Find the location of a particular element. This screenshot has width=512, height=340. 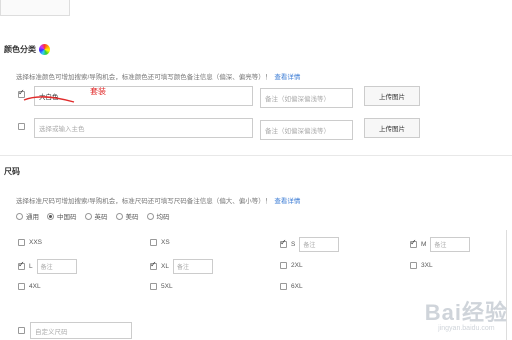

size-label: 5XL is located at coordinates (167, 286).